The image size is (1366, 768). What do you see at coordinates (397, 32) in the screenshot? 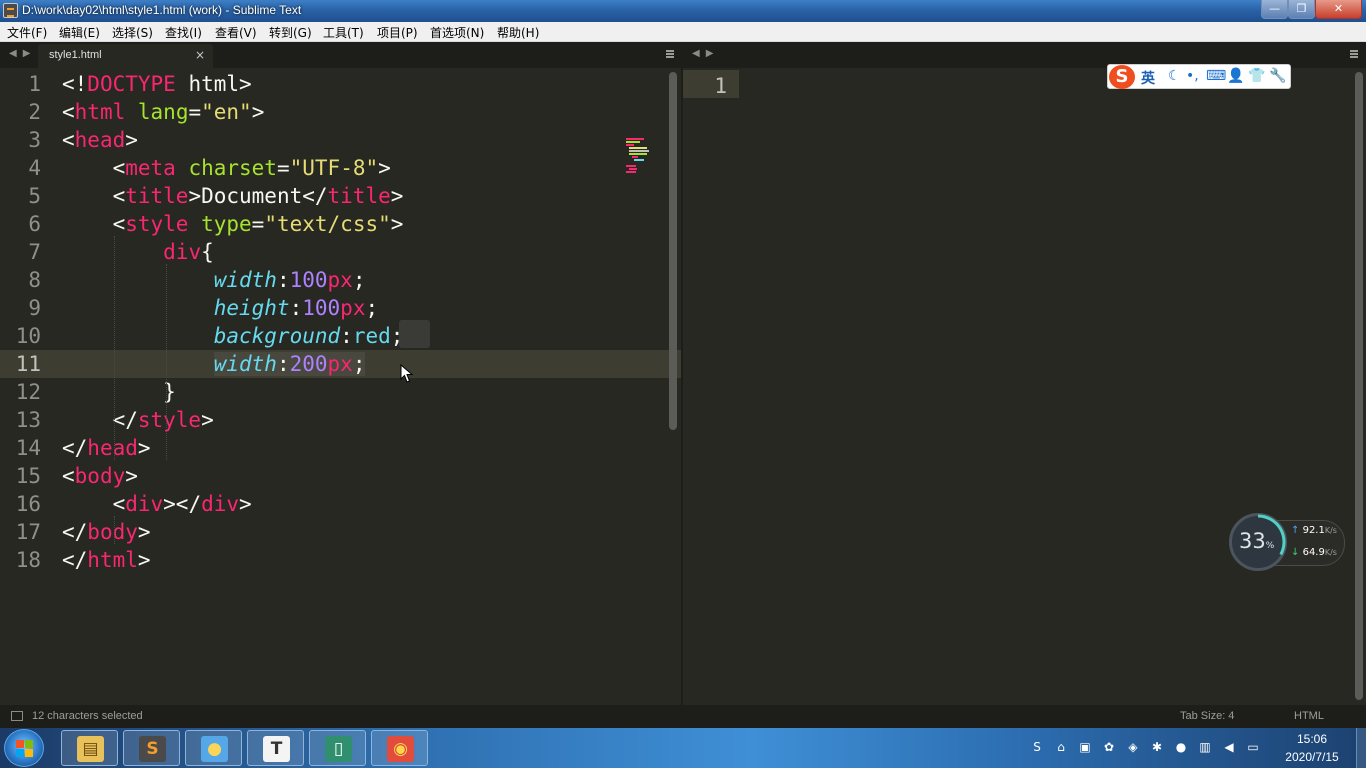
I see `menu-project: 项目(P)` at bounding box center [397, 32].